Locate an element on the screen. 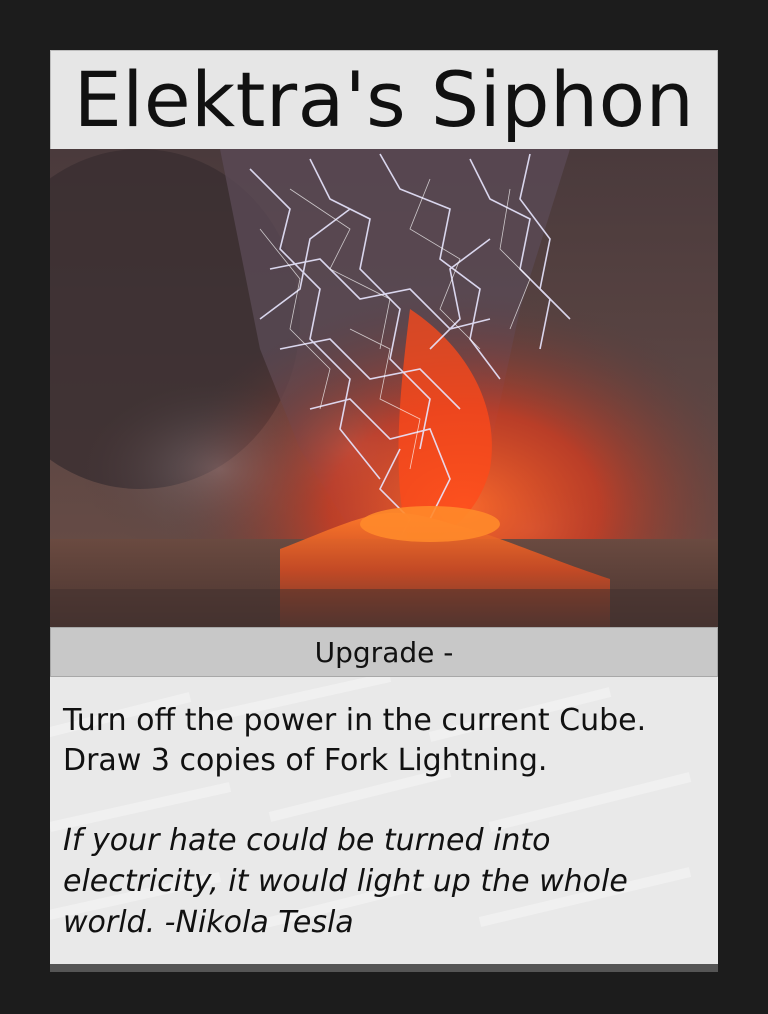 Image resolution: width=768 pixels, height=1014 pixels. card-title-bar: Elektra's Siphon is located at coordinates (384, 100).